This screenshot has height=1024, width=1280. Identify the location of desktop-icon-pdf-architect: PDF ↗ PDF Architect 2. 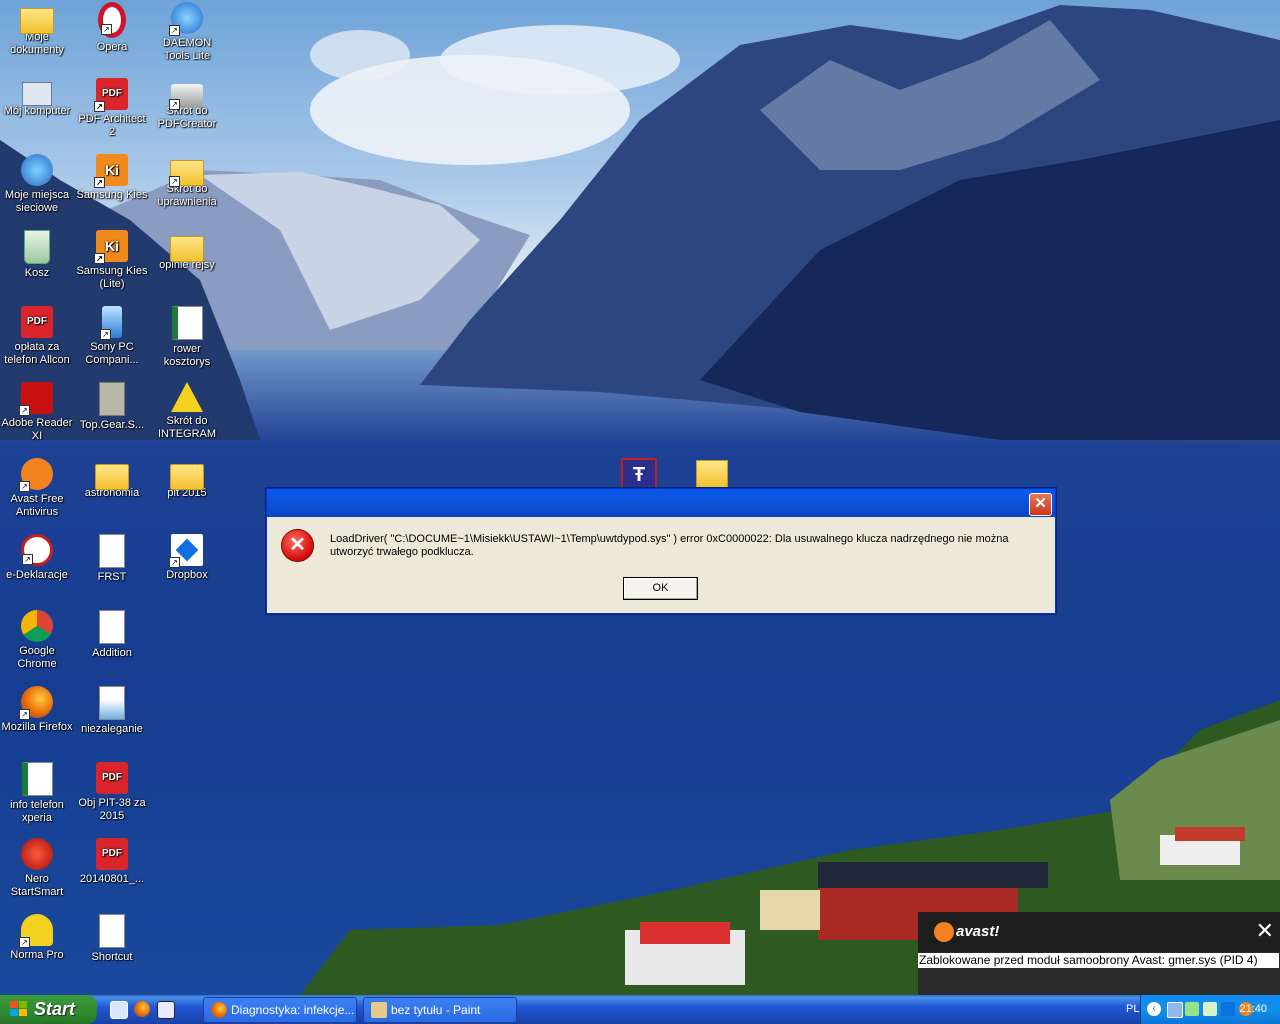
(112, 108).